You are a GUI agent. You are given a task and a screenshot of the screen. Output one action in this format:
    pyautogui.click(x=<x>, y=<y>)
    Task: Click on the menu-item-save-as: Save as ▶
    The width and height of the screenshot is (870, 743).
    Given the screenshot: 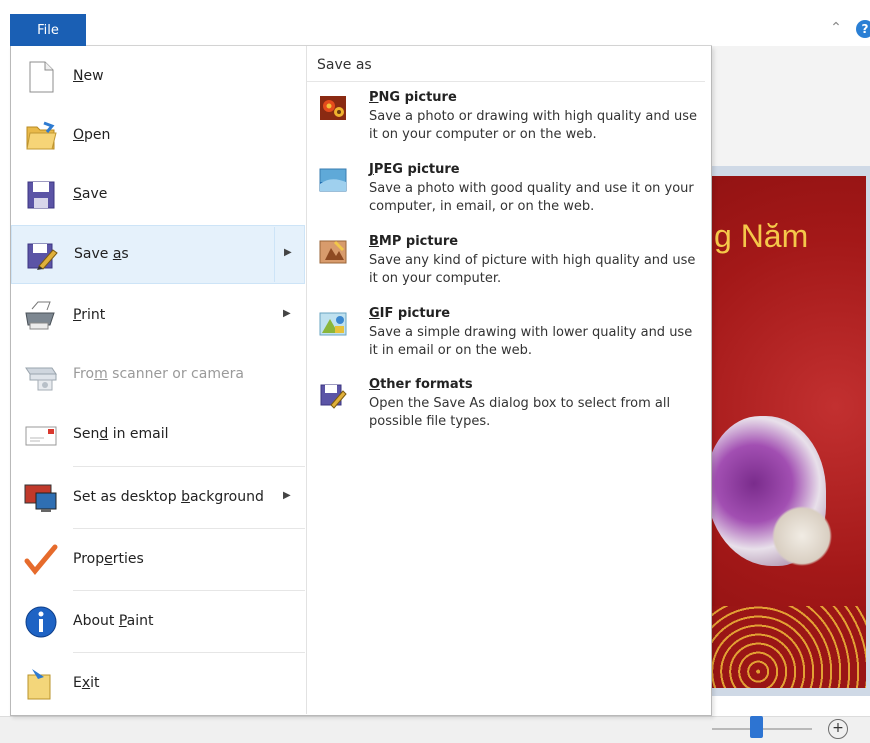 What is the action you would take?
    pyautogui.click(x=158, y=254)
    